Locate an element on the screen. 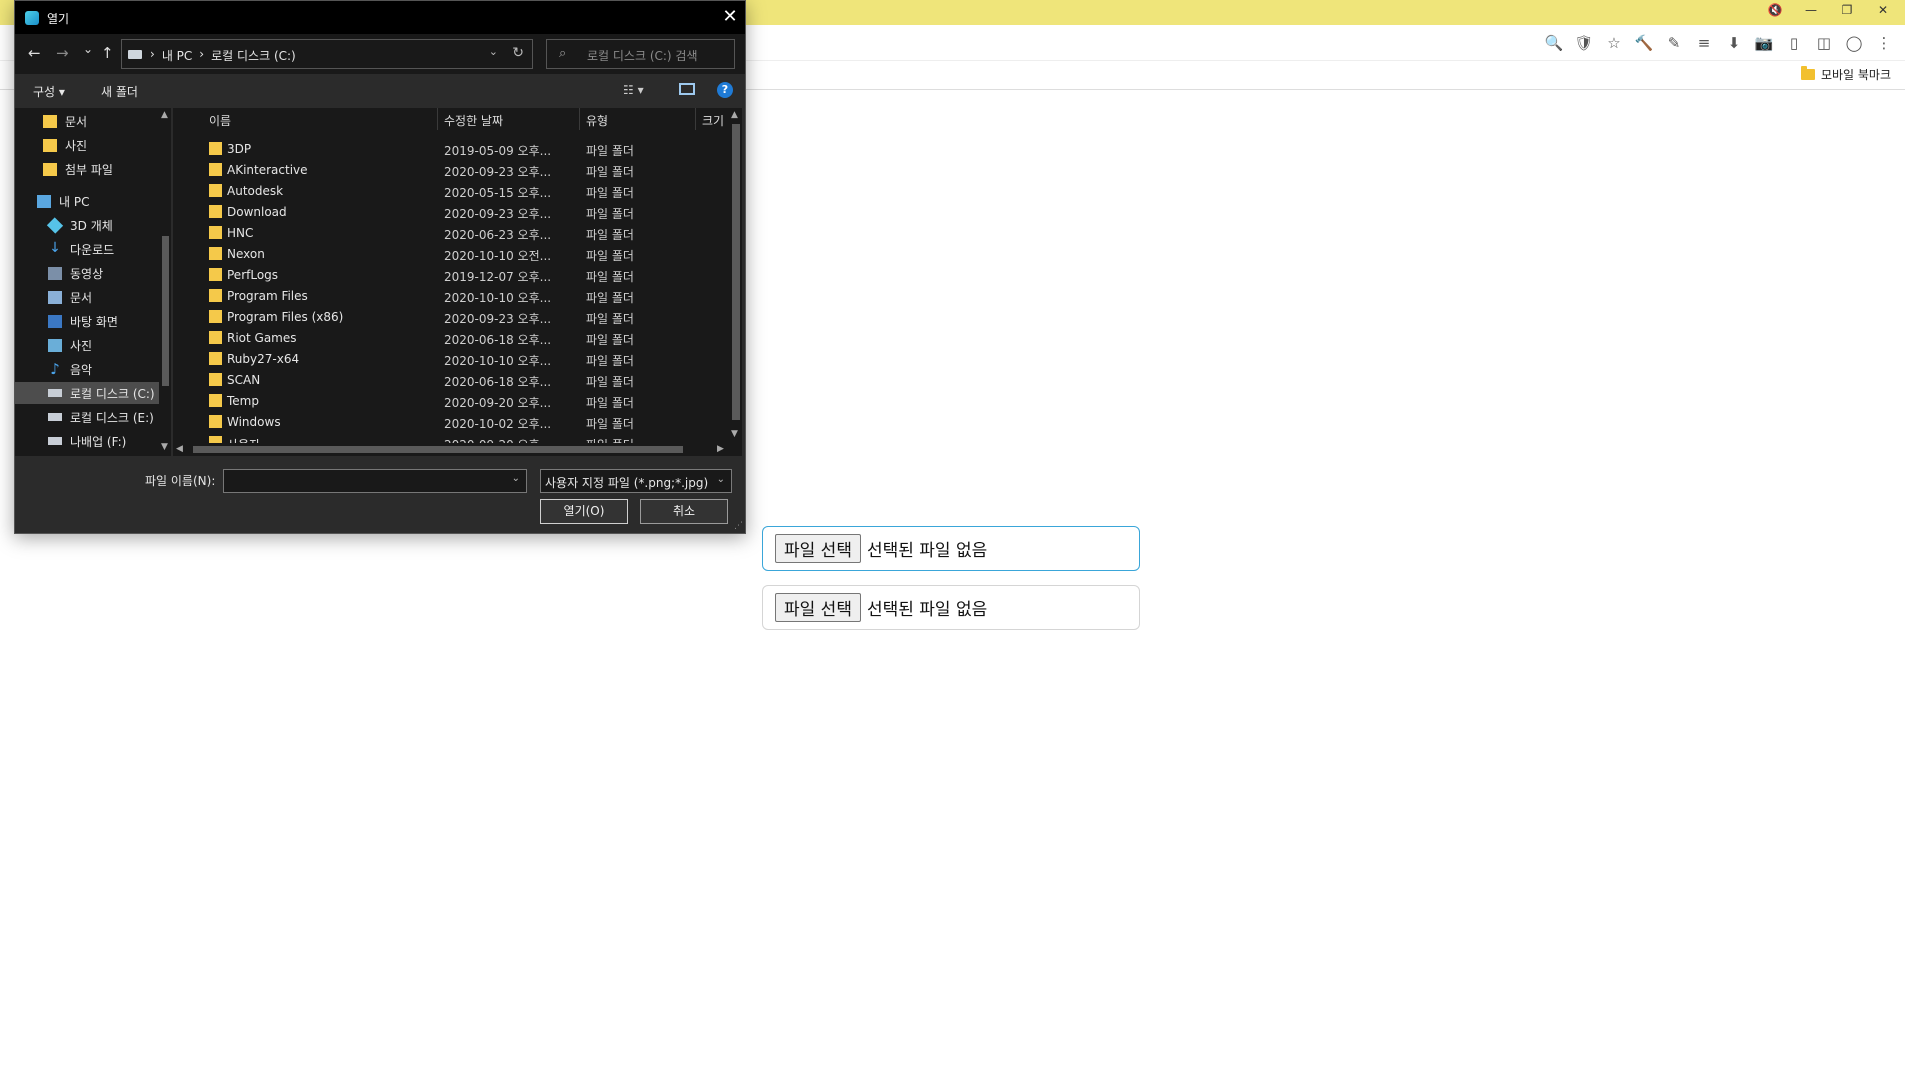  file-row: Download 2020-09-23 오후... 파일 폴더 is located at coordinates (451, 211).